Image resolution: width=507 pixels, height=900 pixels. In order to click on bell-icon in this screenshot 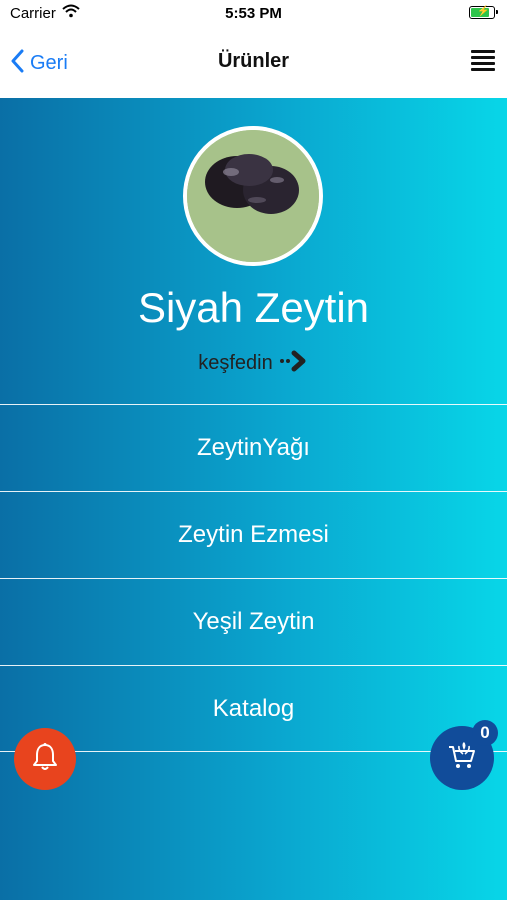, I will do `click(45, 759)`.